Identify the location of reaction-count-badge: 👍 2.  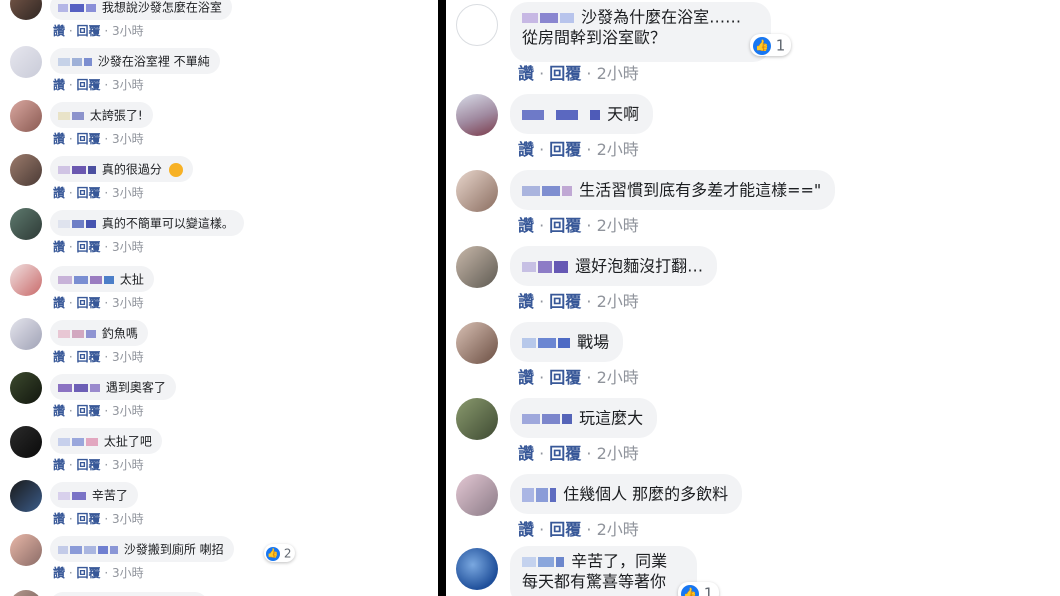
(280, 553).